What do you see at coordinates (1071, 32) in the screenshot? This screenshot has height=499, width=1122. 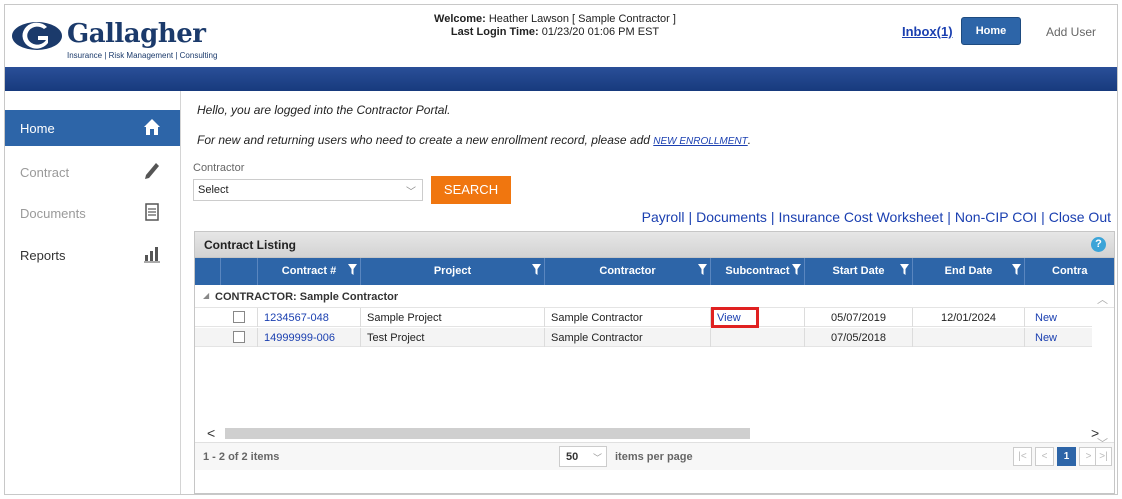 I see `add-user-link: Add User` at bounding box center [1071, 32].